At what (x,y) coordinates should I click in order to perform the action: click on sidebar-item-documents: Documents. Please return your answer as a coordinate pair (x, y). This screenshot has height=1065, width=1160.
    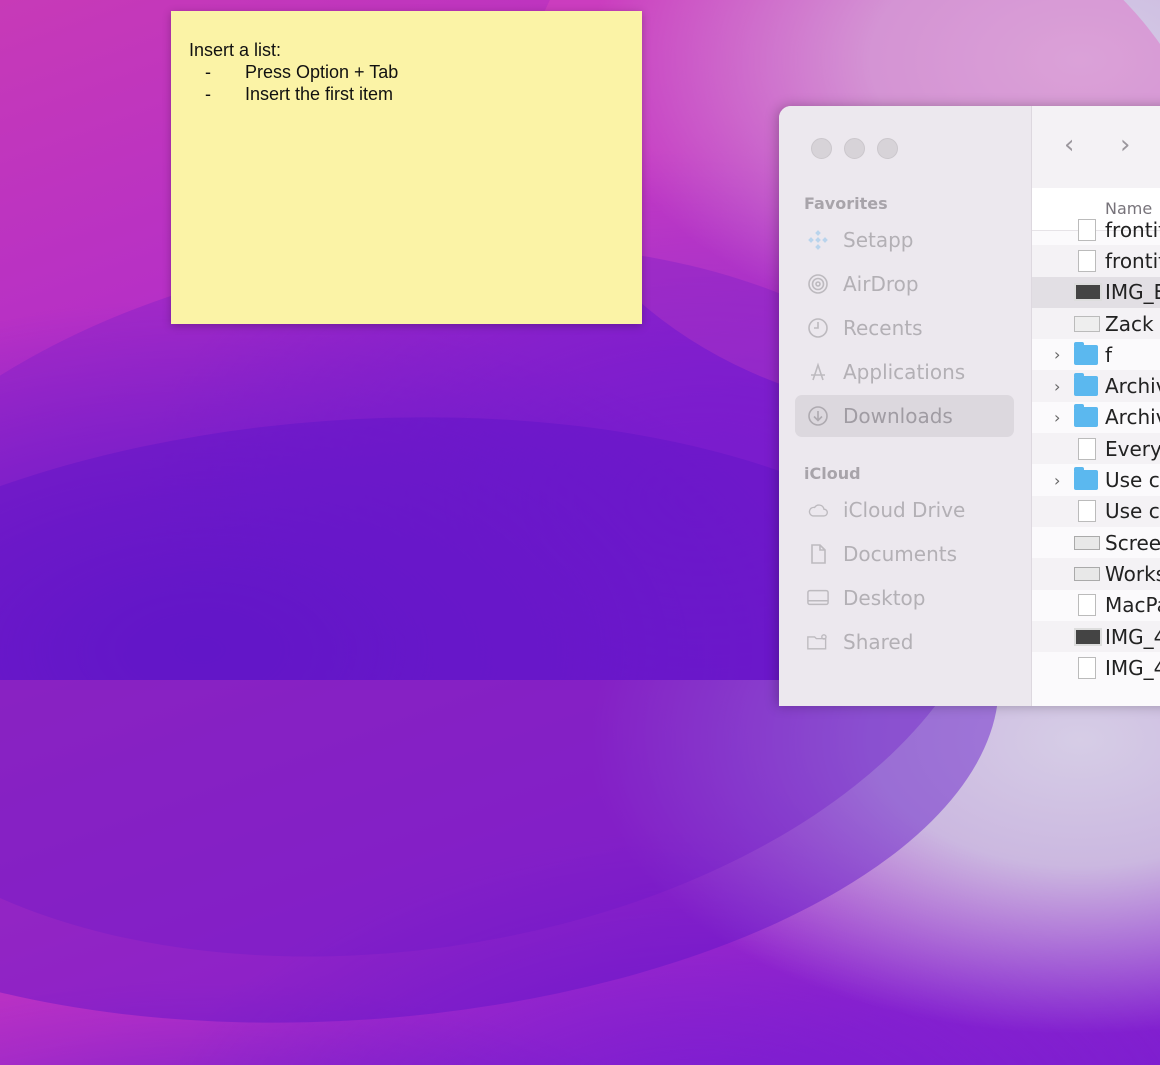
    Looking at the image, I should click on (904, 554).